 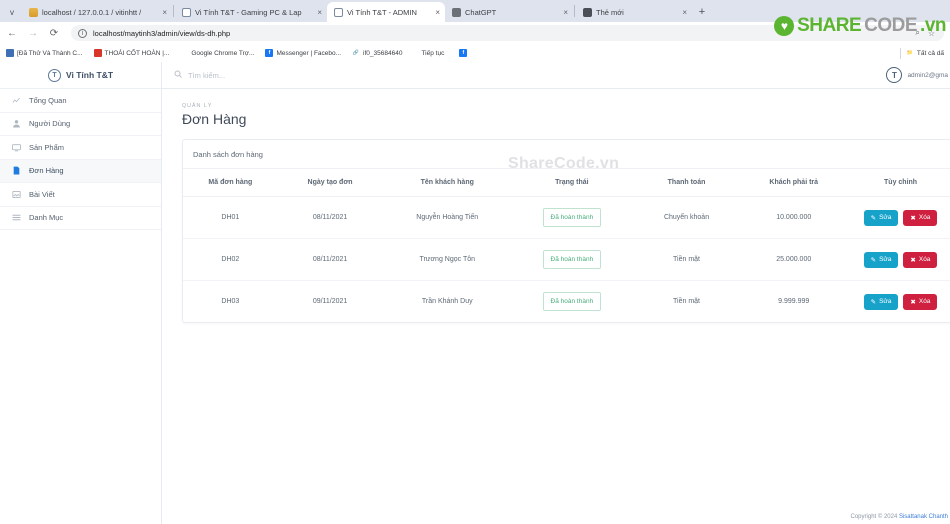 What do you see at coordinates (885, 301) in the screenshot?
I see `edit-button-label: Sửa` at bounding box center [885, 301].